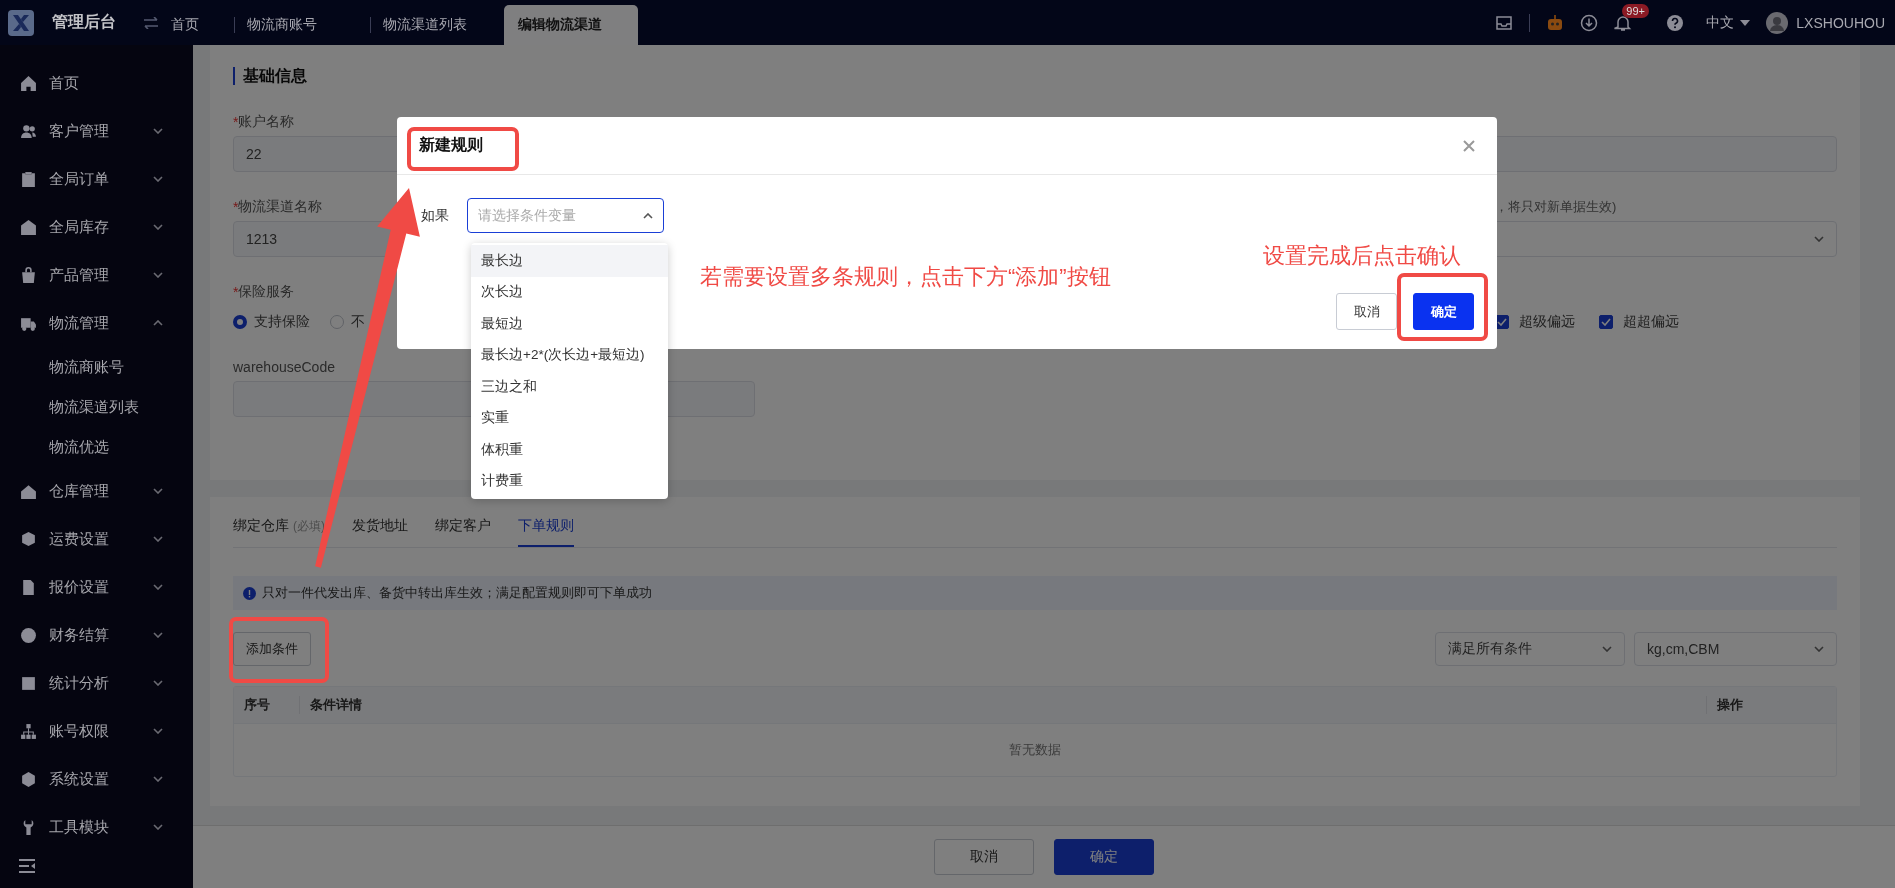 The height and width of the screenshot is (888, 1895). I want to click on field-label: 保险服务, so click(266, 292).